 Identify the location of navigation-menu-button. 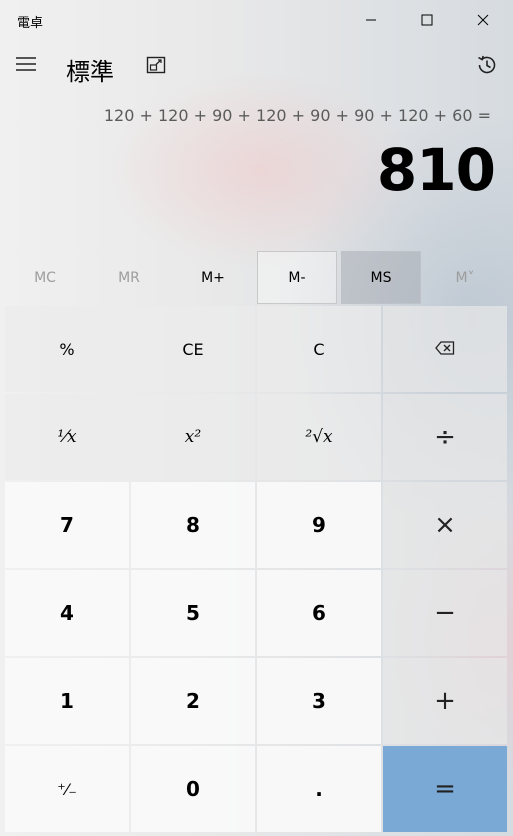
(26, 66).